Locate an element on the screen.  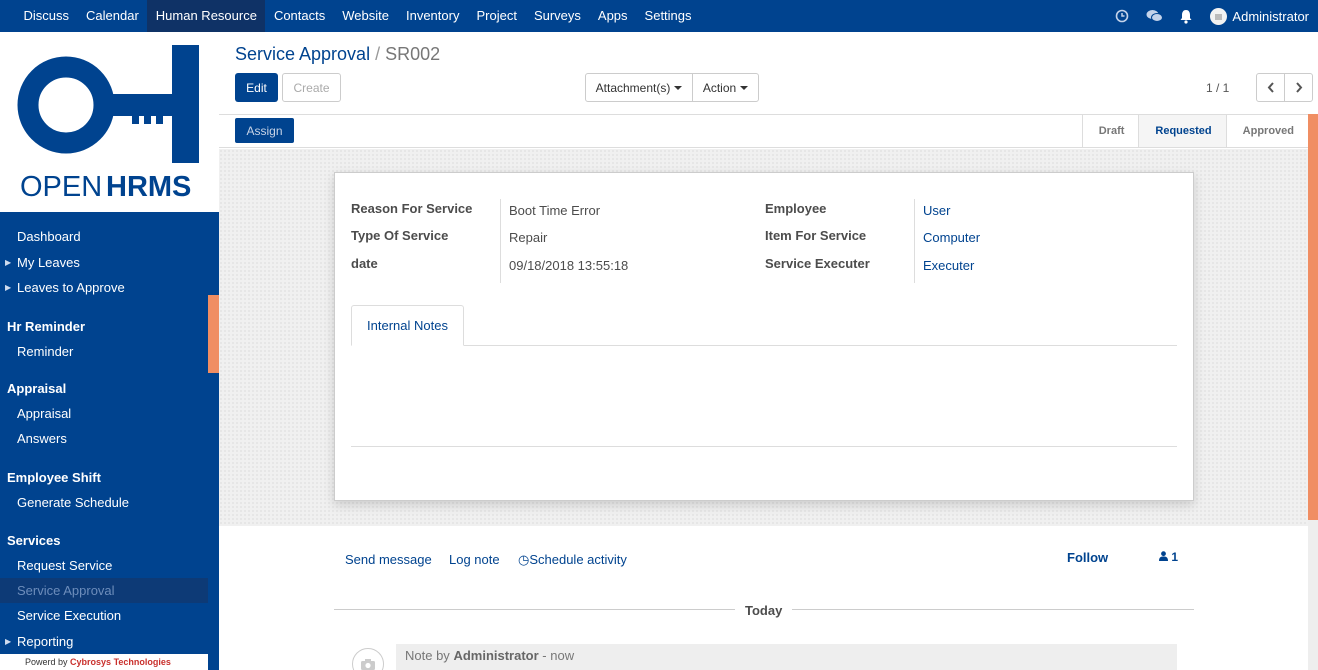
menu-contacts: Contacts is located at coordinates (299, 16).